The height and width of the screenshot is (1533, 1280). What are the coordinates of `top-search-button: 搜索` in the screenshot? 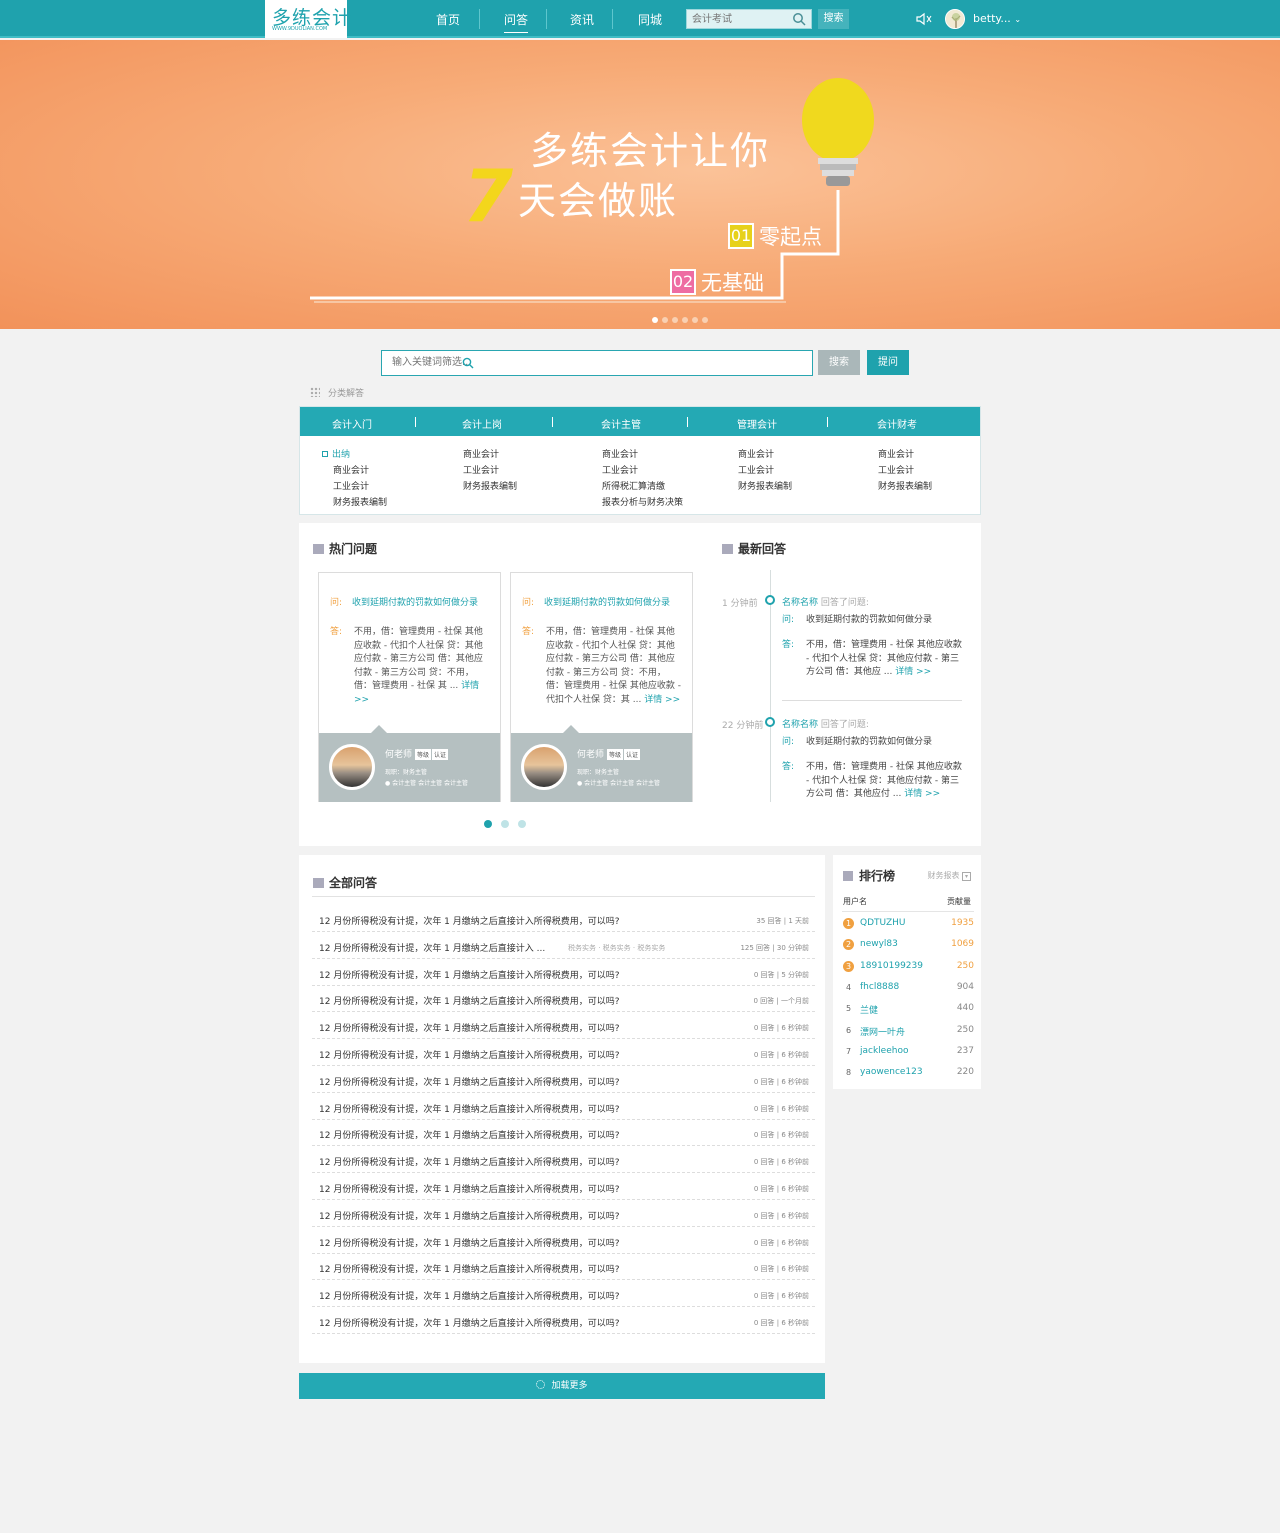 It's located at (833, 19).